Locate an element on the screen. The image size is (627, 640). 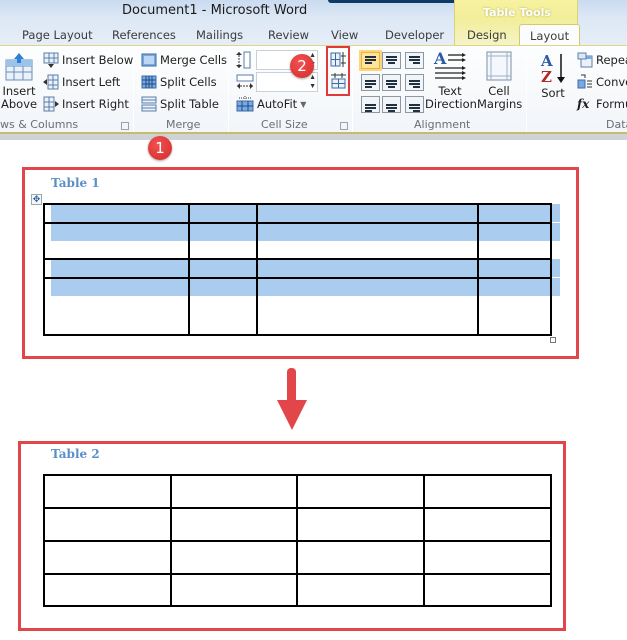
insert-above-icon is located at coordinates (19, 67).